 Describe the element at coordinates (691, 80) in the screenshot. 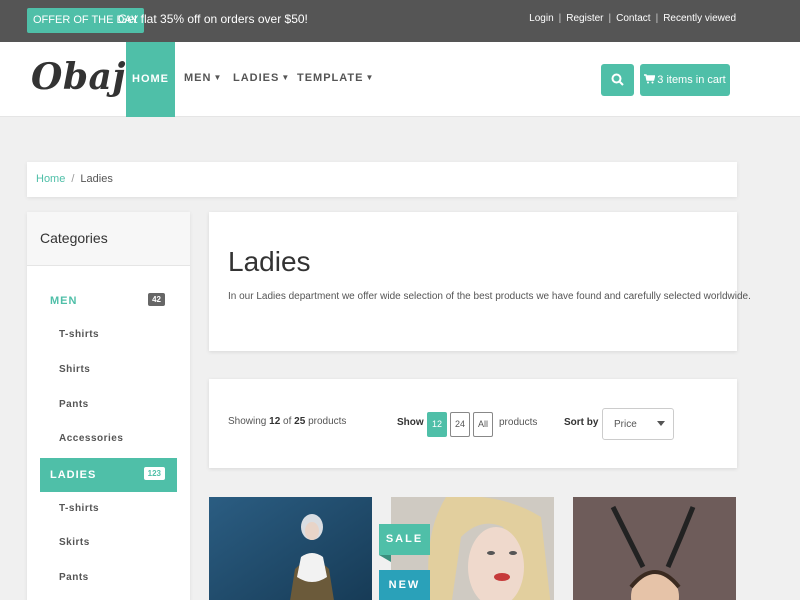

I see `cart-label: 3 items in cart` at that location.